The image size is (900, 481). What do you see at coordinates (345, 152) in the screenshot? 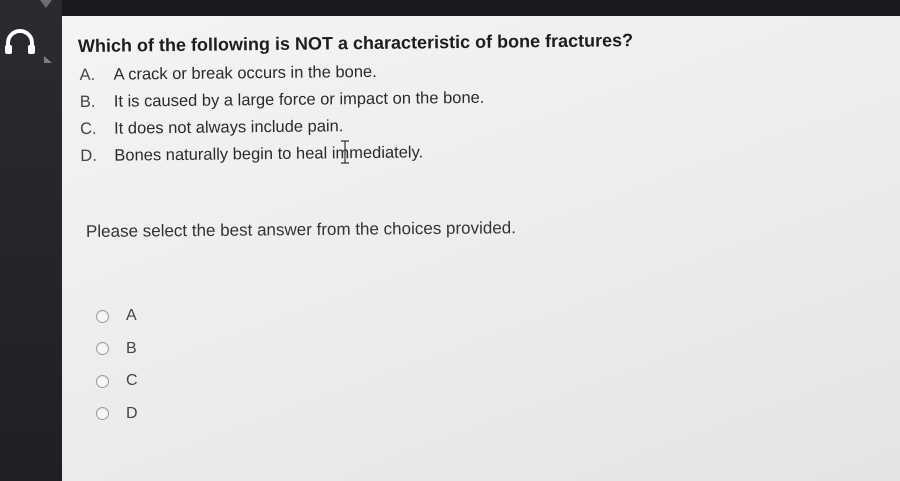
I see `text-cursor-icon` at bounding box center [345, 152].